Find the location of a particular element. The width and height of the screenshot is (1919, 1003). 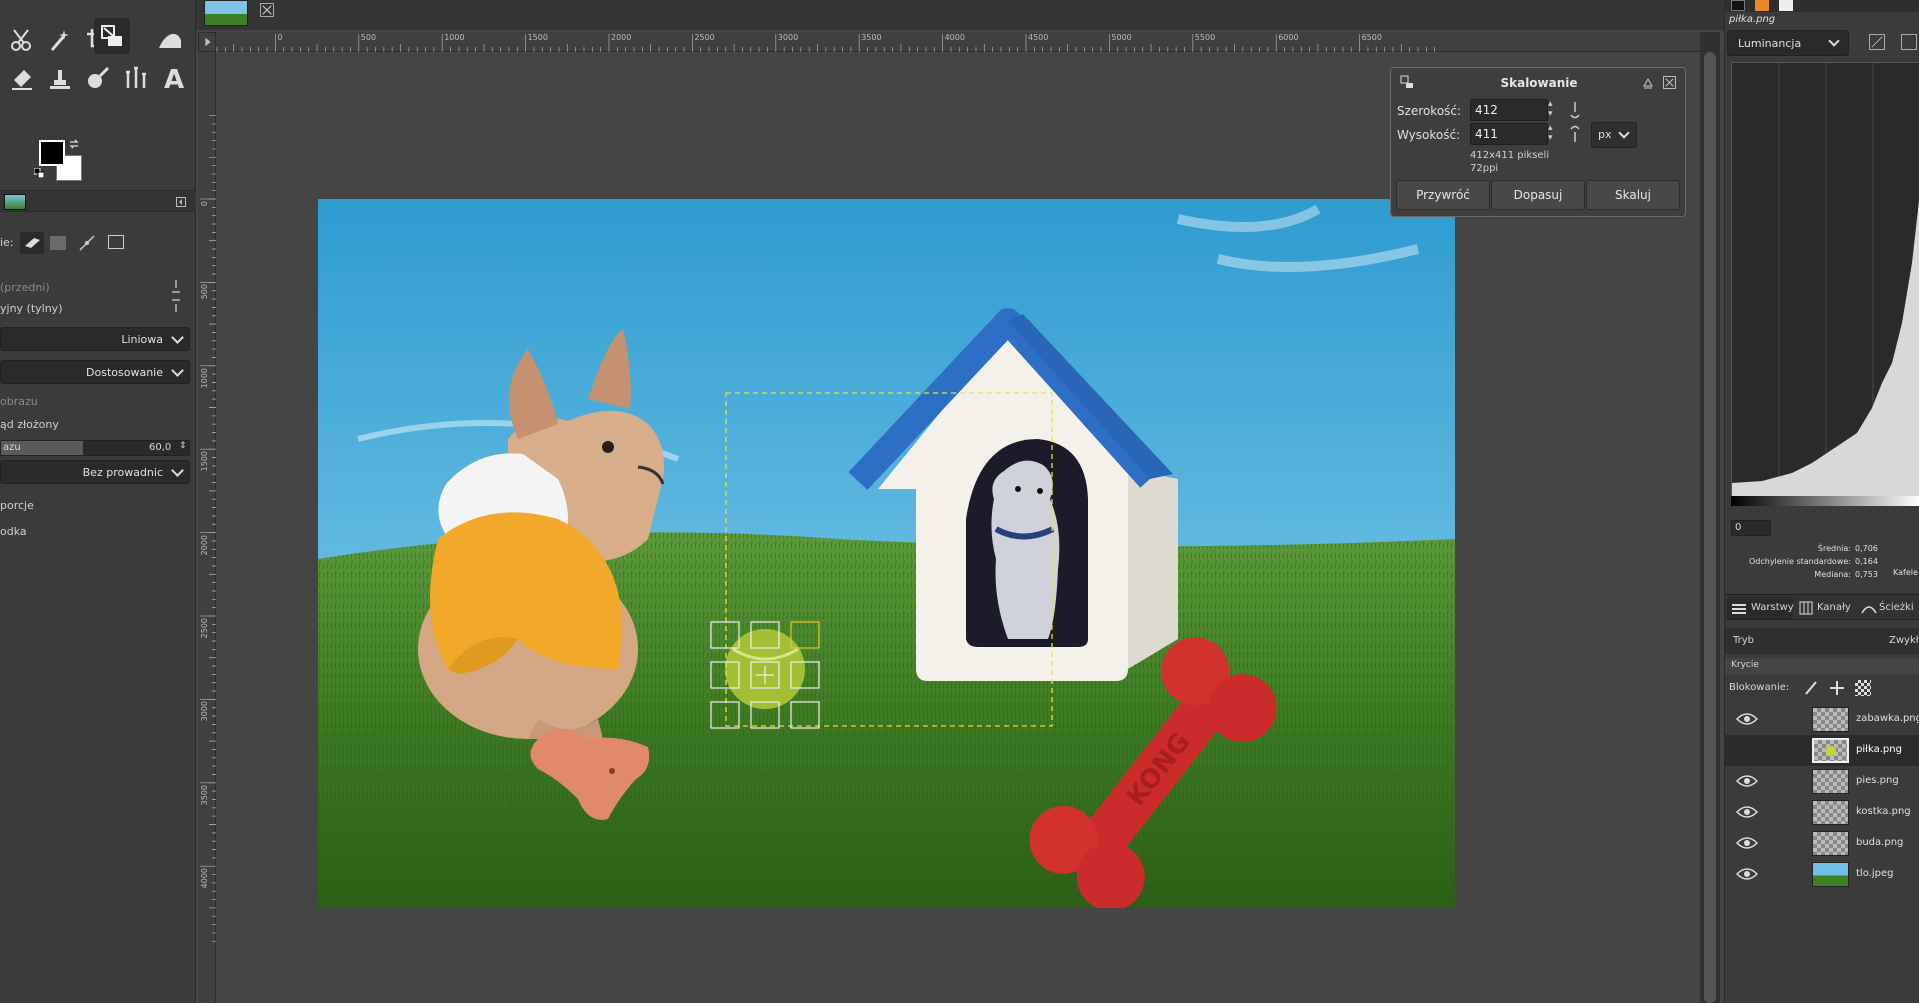

brush-preview-strip is located at coordinates (1822, 6).